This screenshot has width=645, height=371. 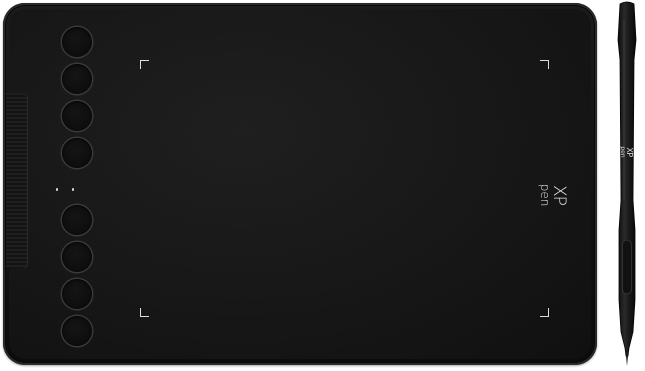 What do you see at coordinates (144, 312) in the screenshot?
I see `active-area-corner-bottom-left` at bounding box center [144, 312].